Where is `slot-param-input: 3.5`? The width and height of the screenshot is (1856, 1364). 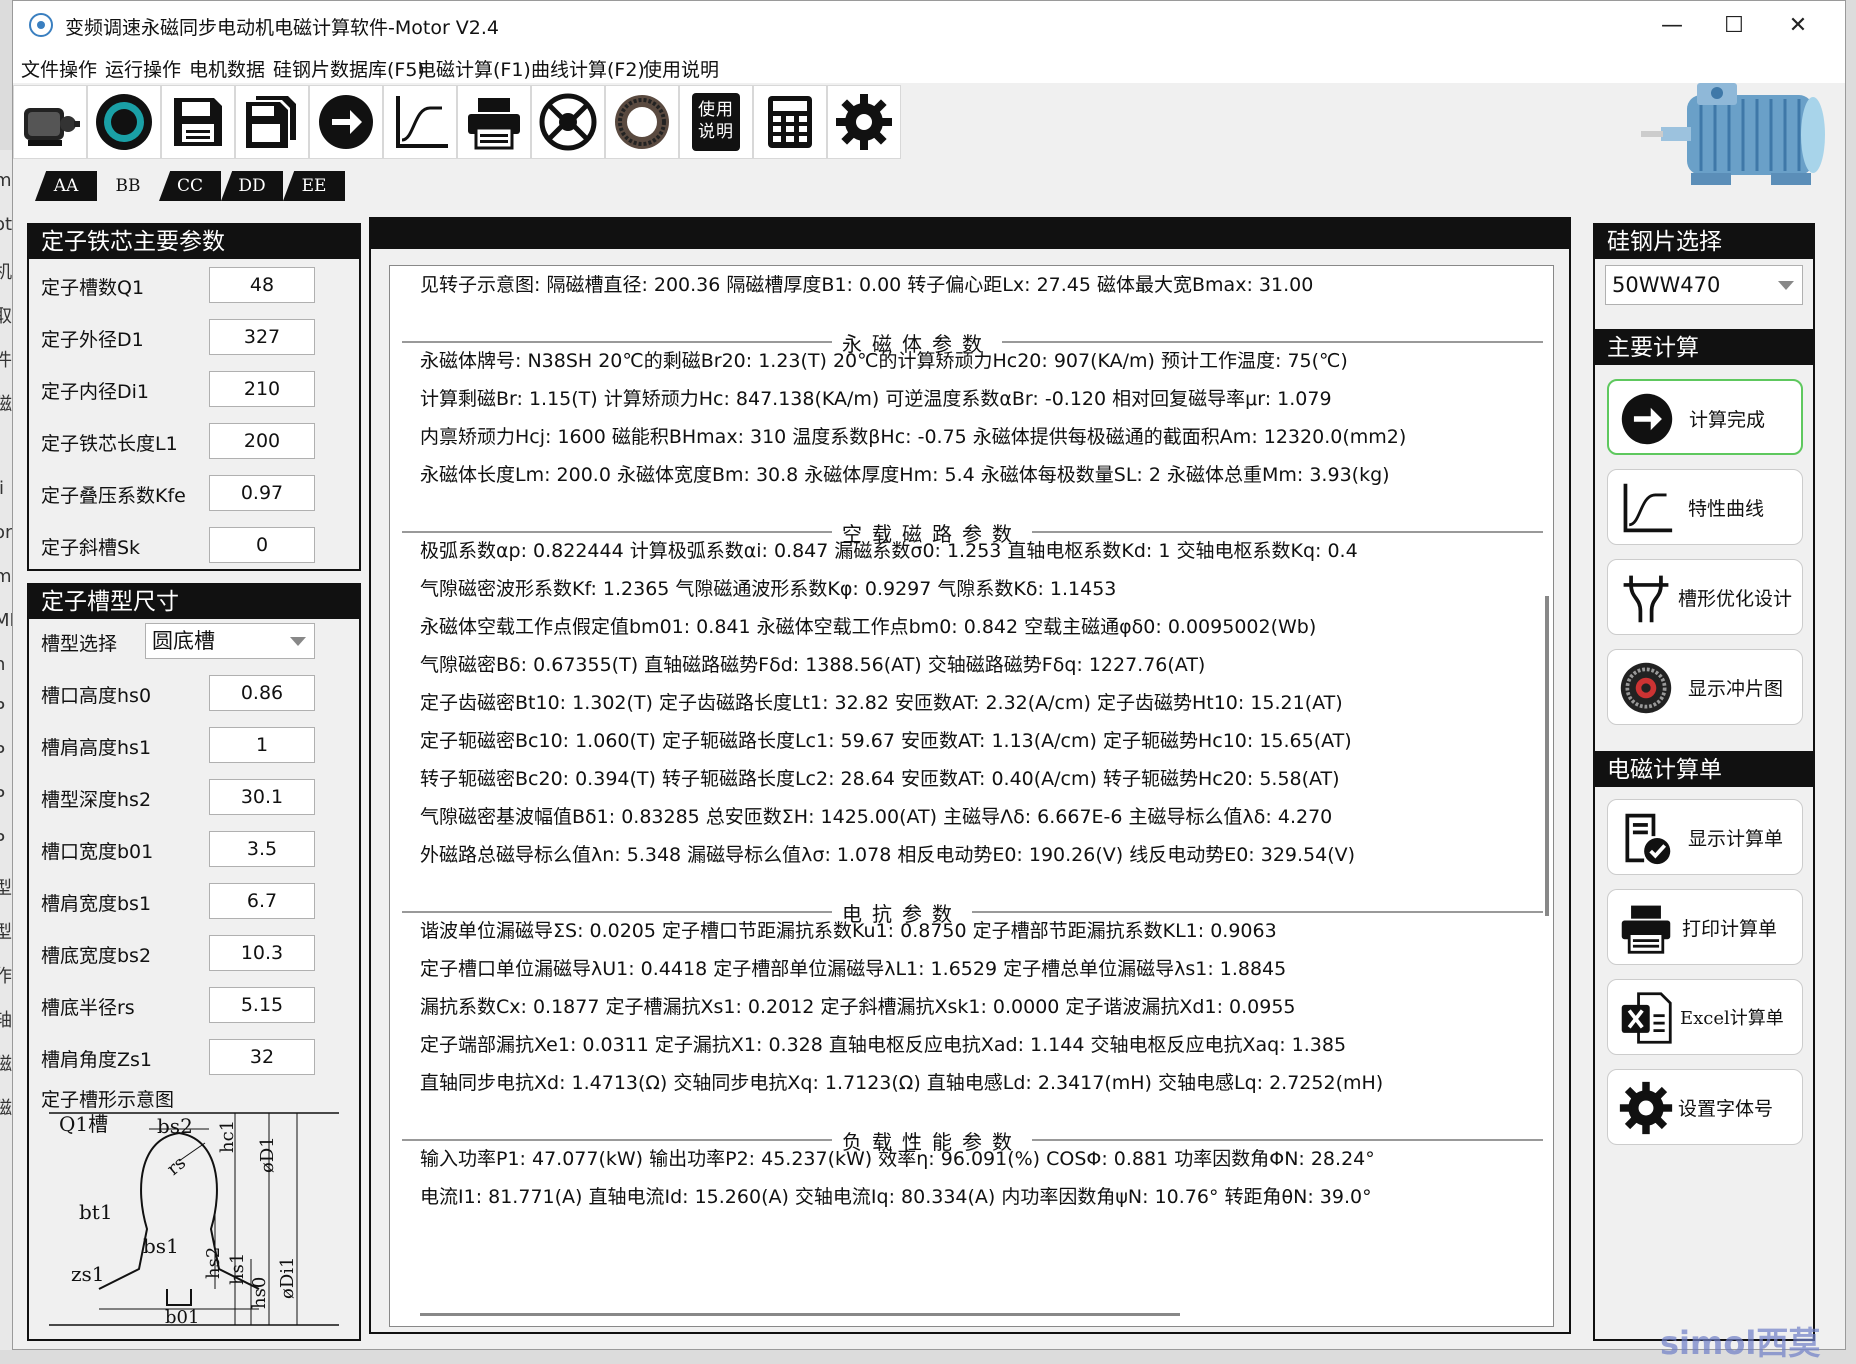 slot-param-input: 3.5 is located at coordinates (262, 849).